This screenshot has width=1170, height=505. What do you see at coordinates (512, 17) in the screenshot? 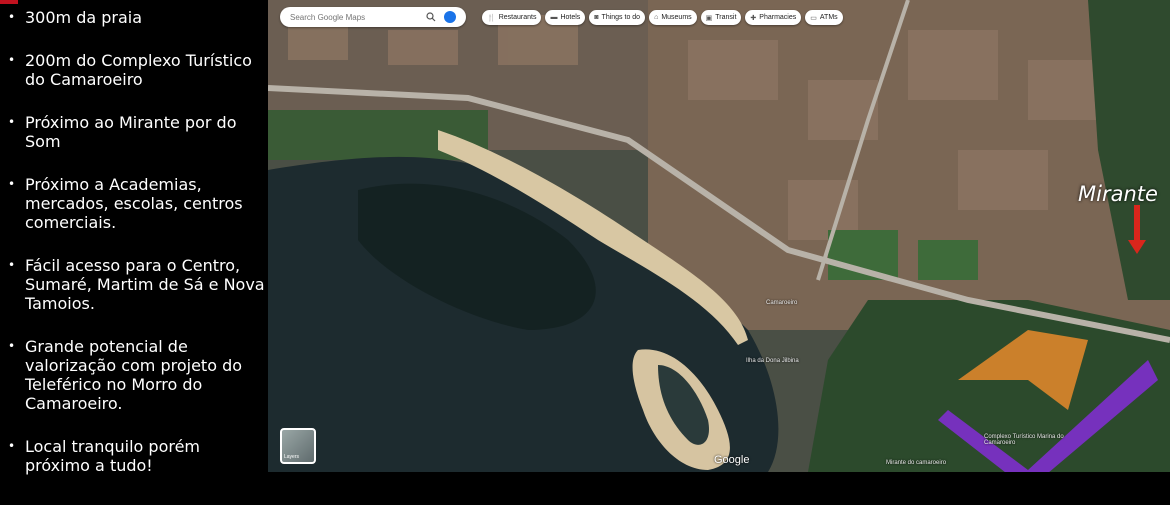
I see `chip-restaurants: 🍴 Restaurants` at bounding box center [512, 17].